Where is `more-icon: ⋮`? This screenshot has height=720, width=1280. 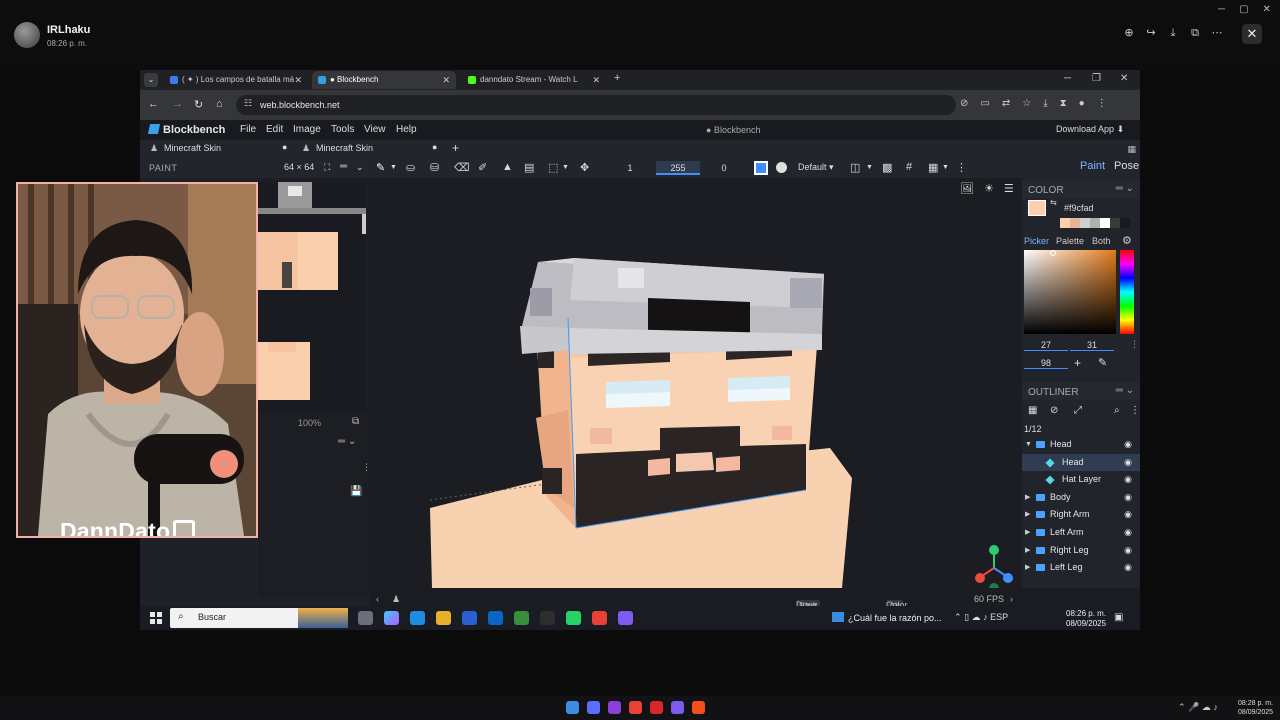 more-icon: ⋮ is located at coordinates (1135, 410).